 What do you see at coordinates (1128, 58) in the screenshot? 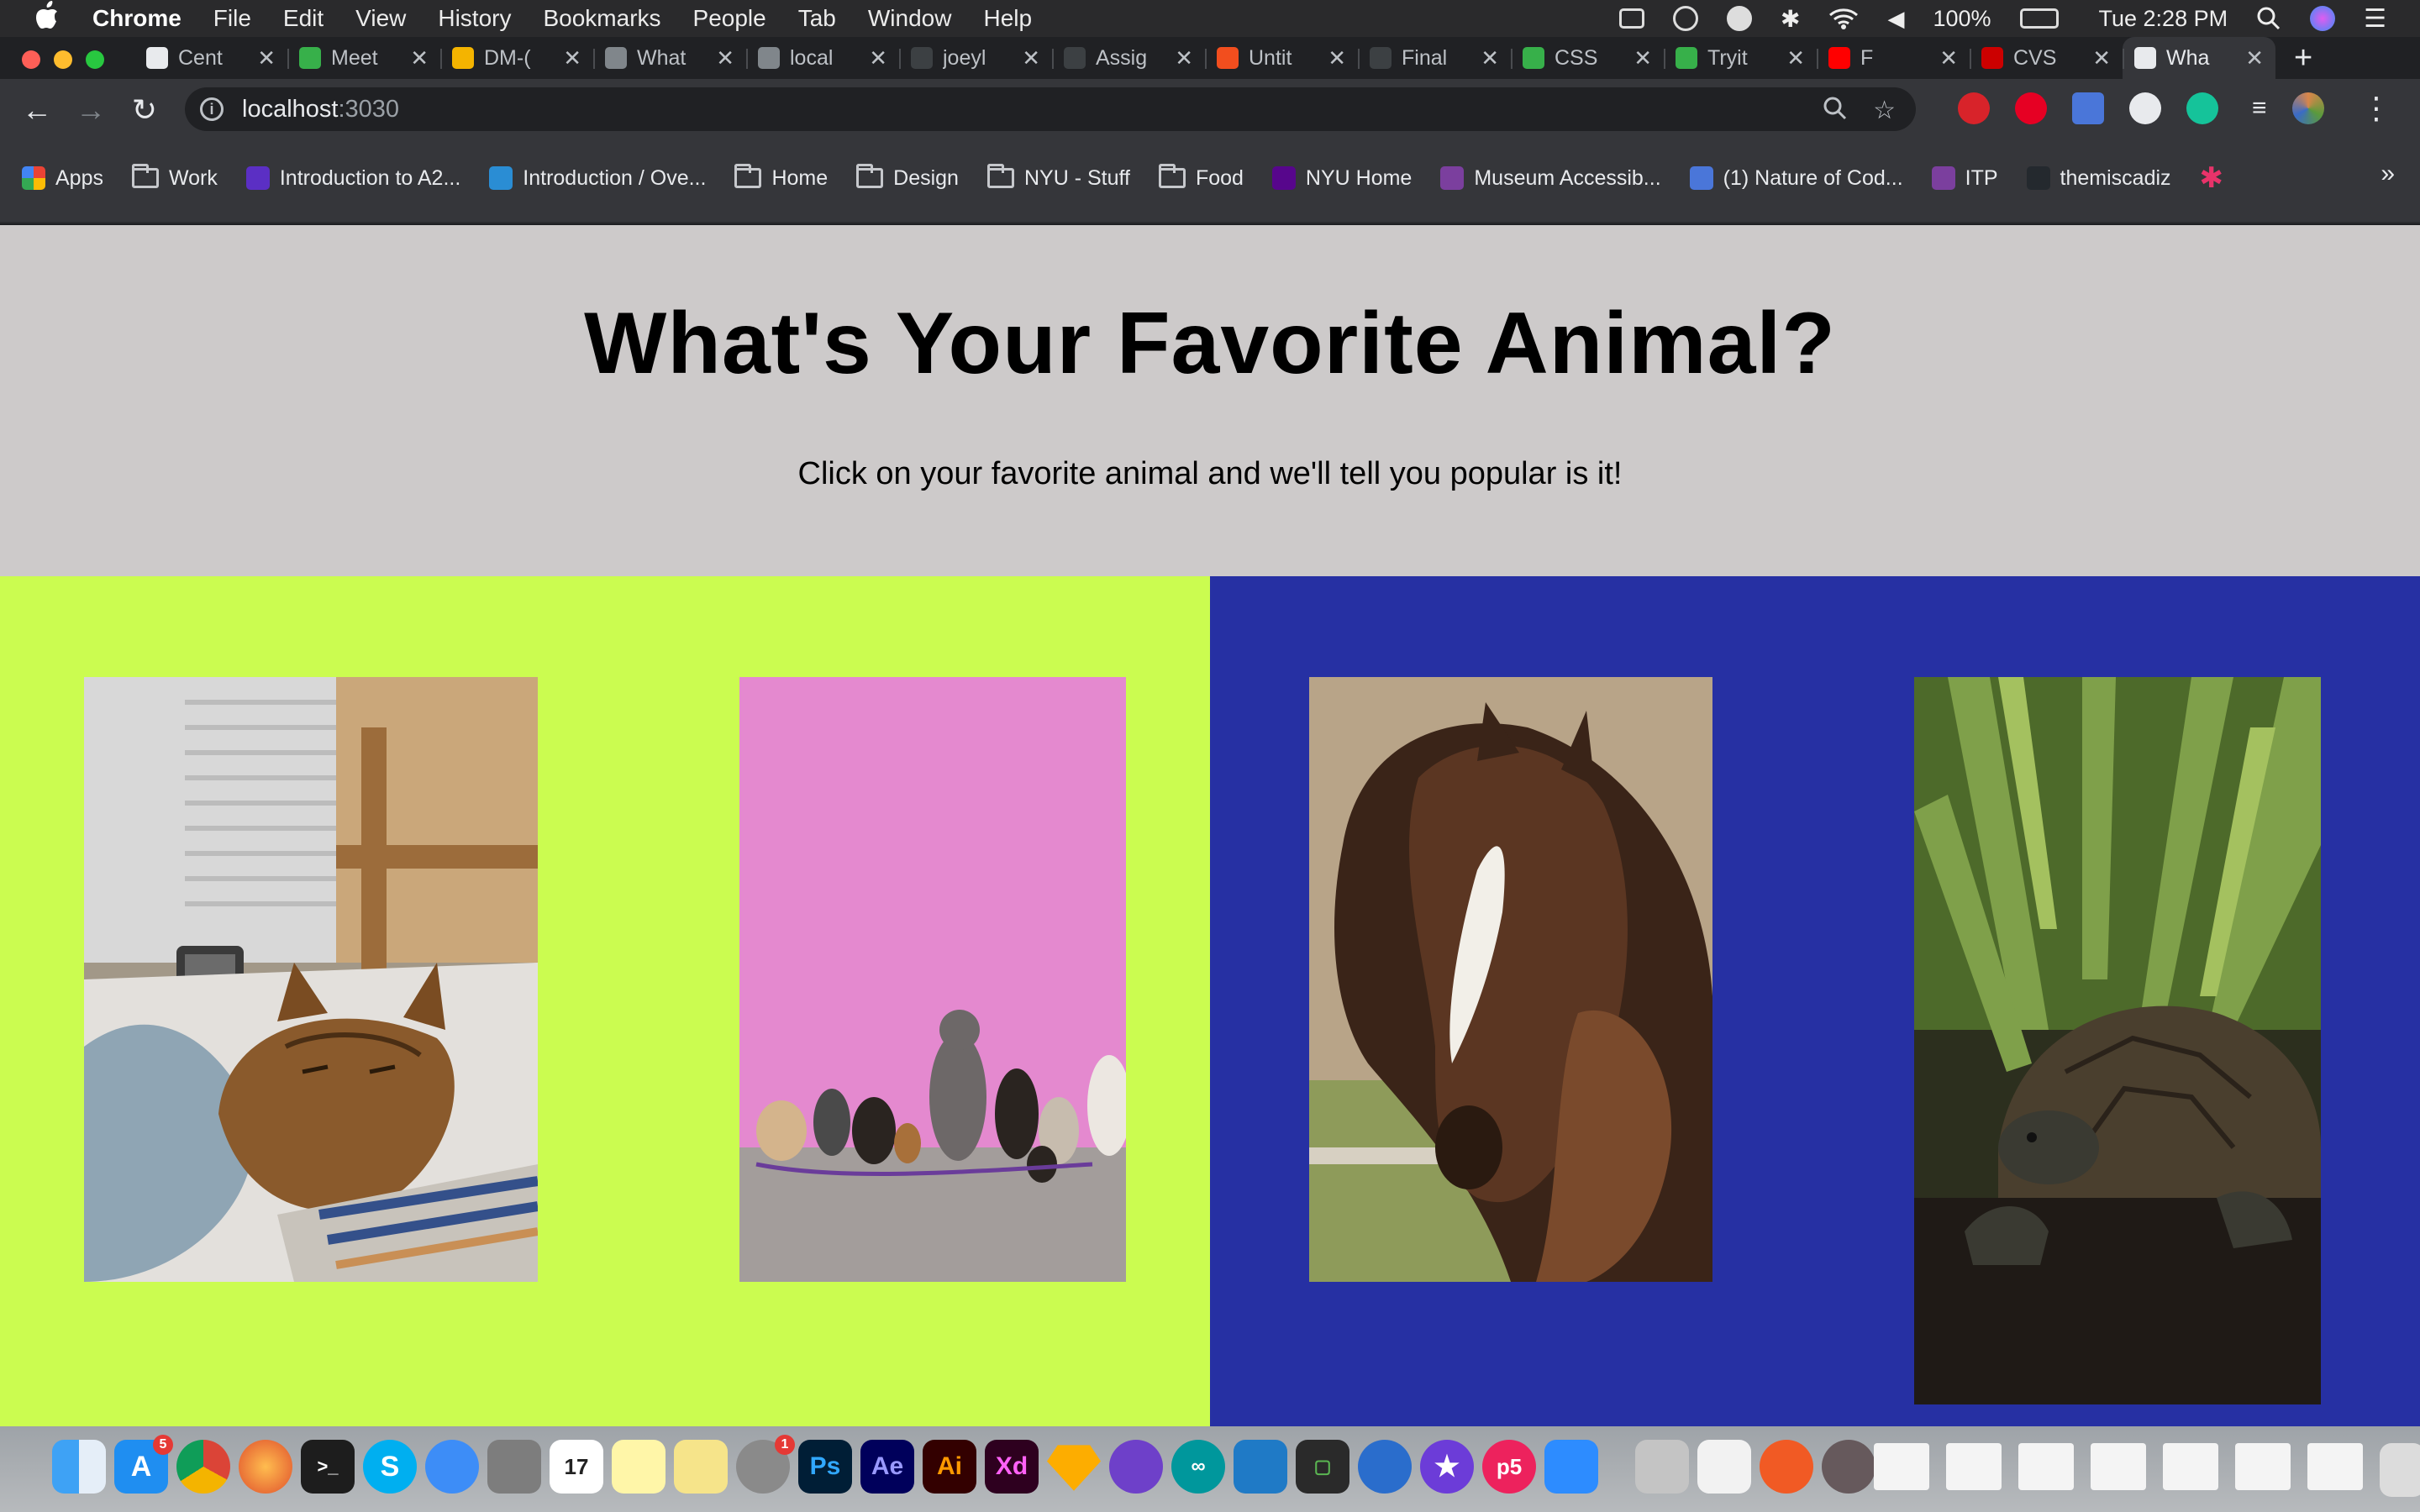
I see `browser-tab: Assig ✕` at bounding box center [1128, 58].